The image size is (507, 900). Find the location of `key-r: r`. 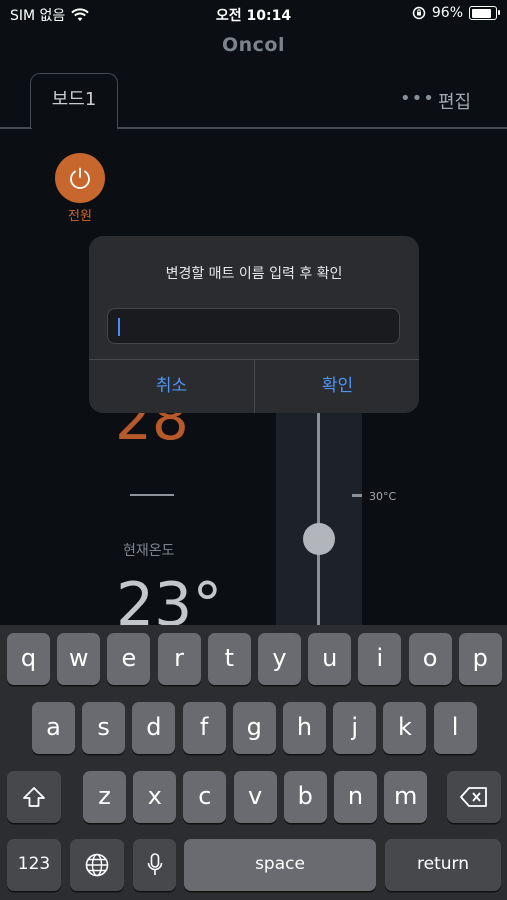

key-r: r is located at coordinates (179, 659).